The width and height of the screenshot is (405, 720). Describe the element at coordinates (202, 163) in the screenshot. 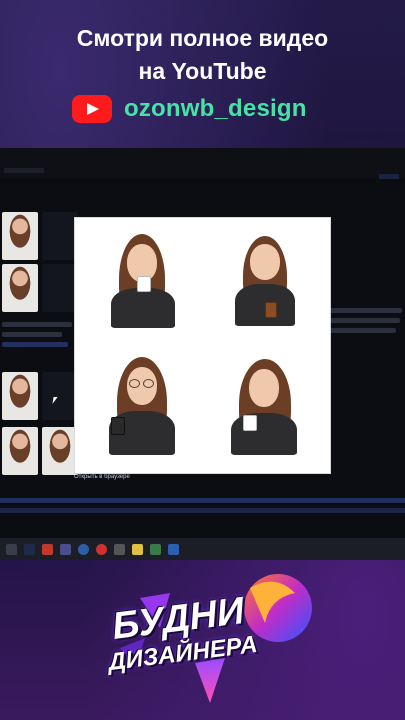

I see `app-top-bar` at that location.